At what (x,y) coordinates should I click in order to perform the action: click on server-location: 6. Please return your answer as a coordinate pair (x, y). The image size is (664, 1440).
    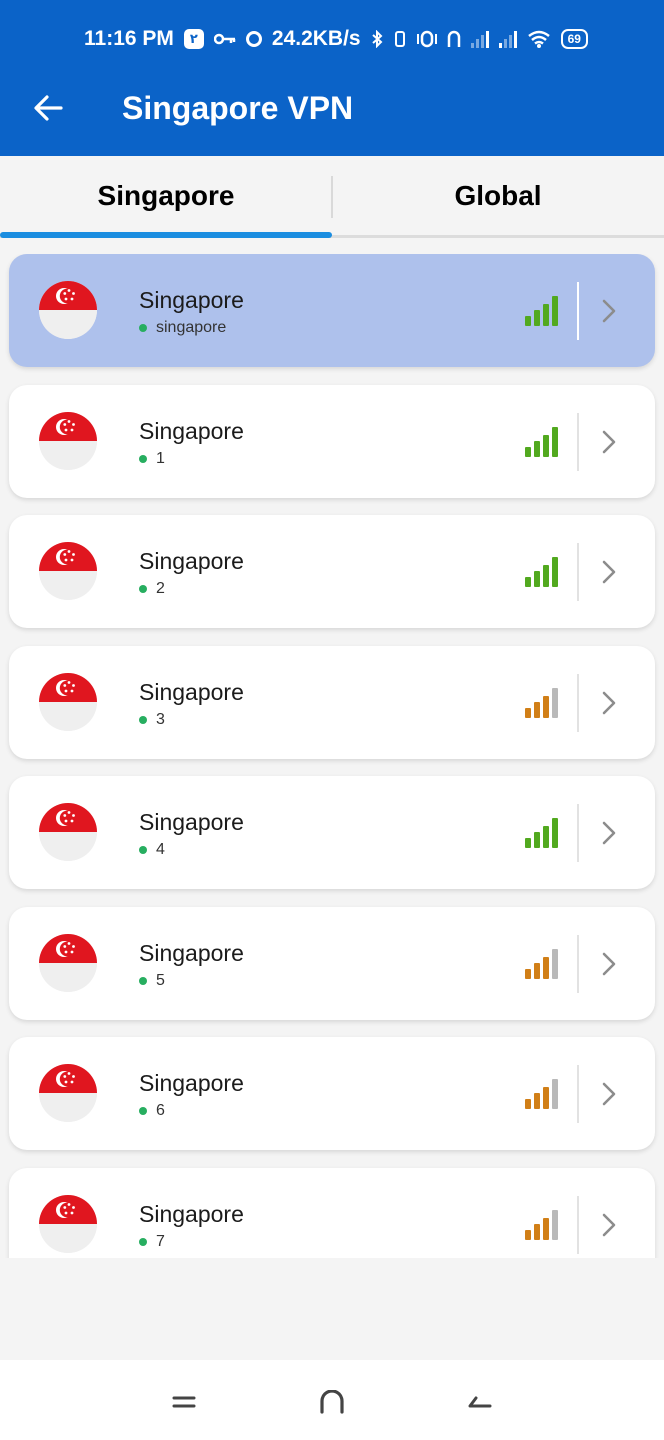
    Looking at the image, I should click on (152, 1111).